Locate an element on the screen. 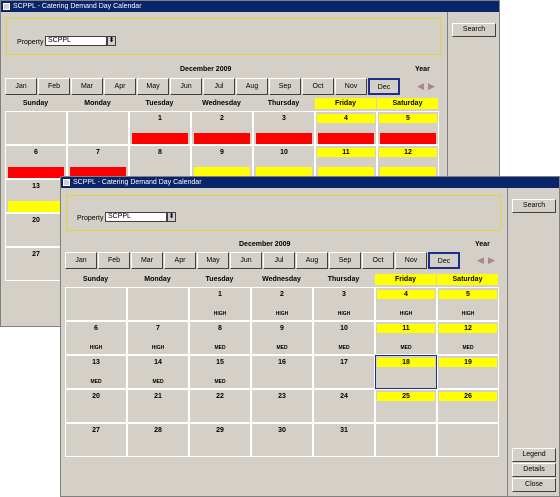 The height and width of the screenshot is (497, 560). day-number: 22 is located at coordinates (220, 396).